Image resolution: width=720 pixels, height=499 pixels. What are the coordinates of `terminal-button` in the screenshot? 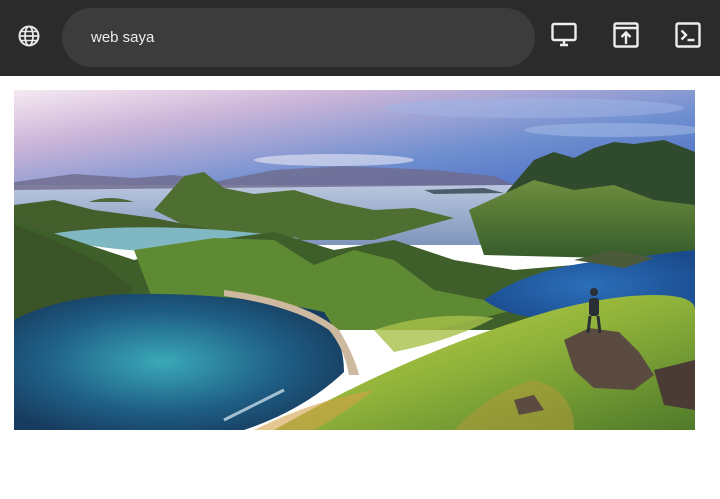 It's located at (688, 37).